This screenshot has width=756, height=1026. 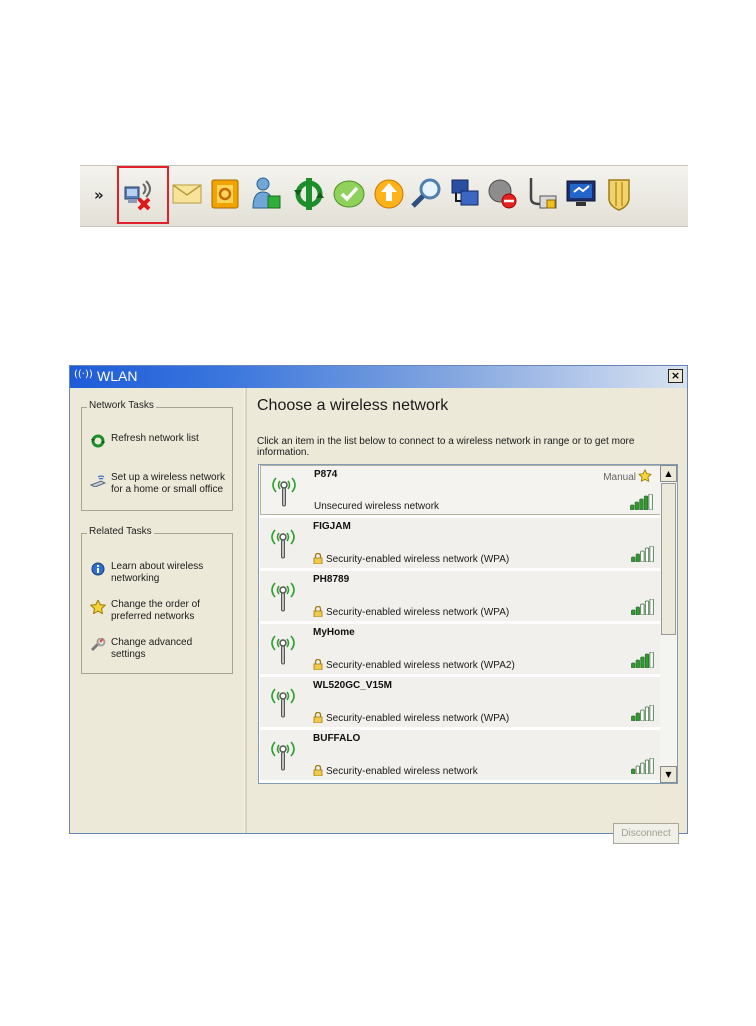 What do you see at coordinates (460, 756) in the screenshot?
I see `network-item: BUFFALO Security-enabled wireless network` at bounding box center [460, 756].